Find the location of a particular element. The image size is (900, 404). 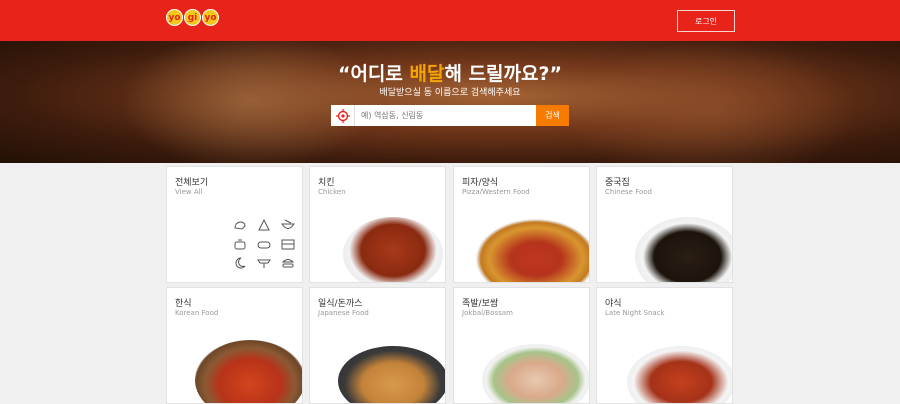

category-card-view-all: 전체보기 View All is located at coordinates (234, 224).